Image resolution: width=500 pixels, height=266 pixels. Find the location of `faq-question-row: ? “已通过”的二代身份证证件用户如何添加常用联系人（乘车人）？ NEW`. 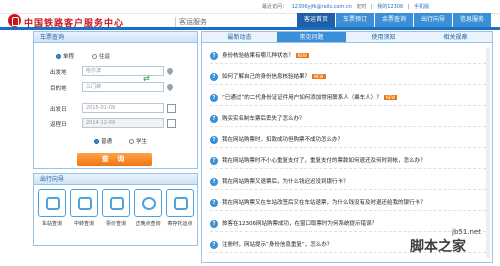

faq-question-row: ? “已通过”的二代身份证证件用户如何添加常用联系人（乘车人）？ NEW is located at coordinates (348, 98).